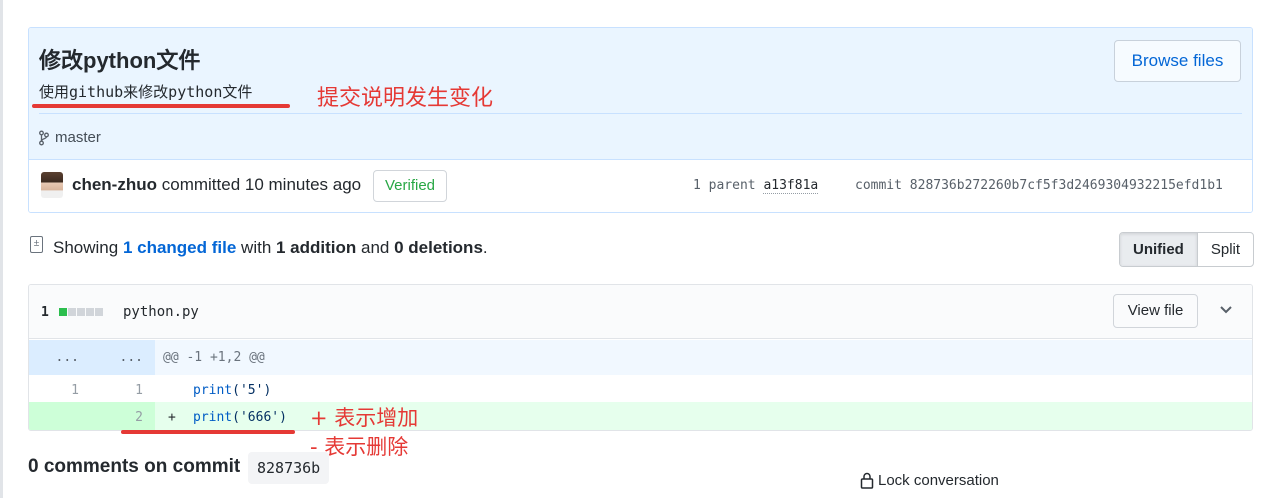 The height and width of the screenshot is (498, 1266). What do you see at coordinates (36, 244) in the screenshot?
I see `diff-file-icon: ±` at bounding box center [36, 244].